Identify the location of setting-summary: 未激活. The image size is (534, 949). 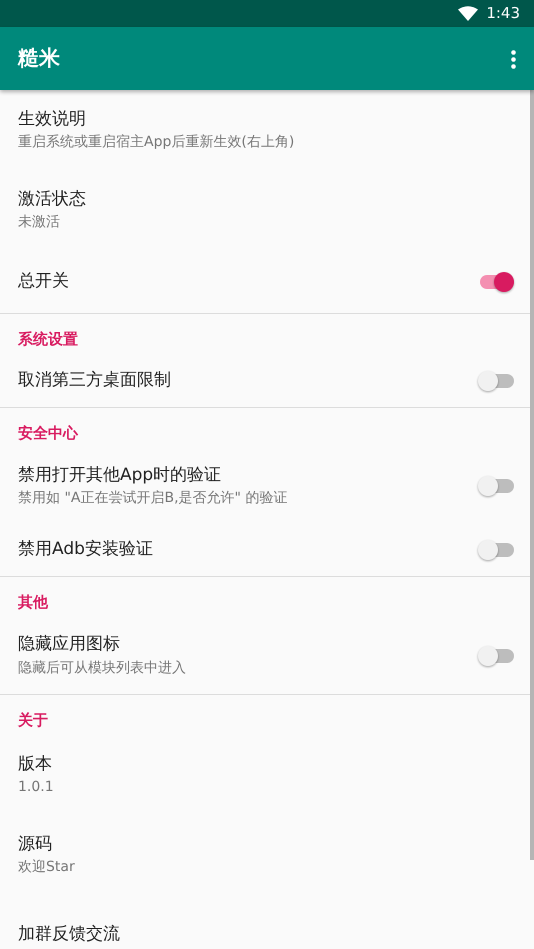
(39, 222).